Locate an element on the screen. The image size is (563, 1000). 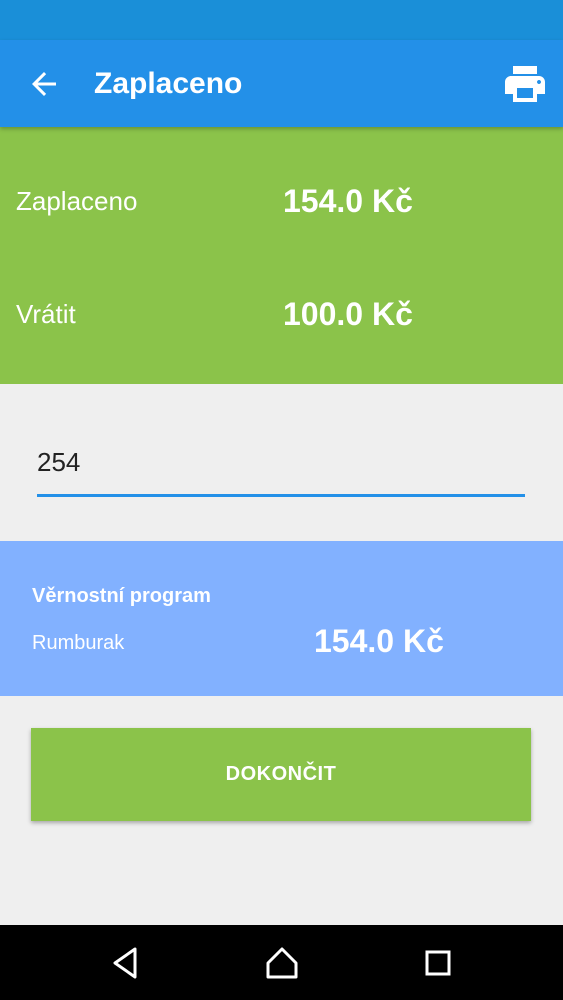
loyalty-value: 154.0 Kč is located at coordinates (379, 641).